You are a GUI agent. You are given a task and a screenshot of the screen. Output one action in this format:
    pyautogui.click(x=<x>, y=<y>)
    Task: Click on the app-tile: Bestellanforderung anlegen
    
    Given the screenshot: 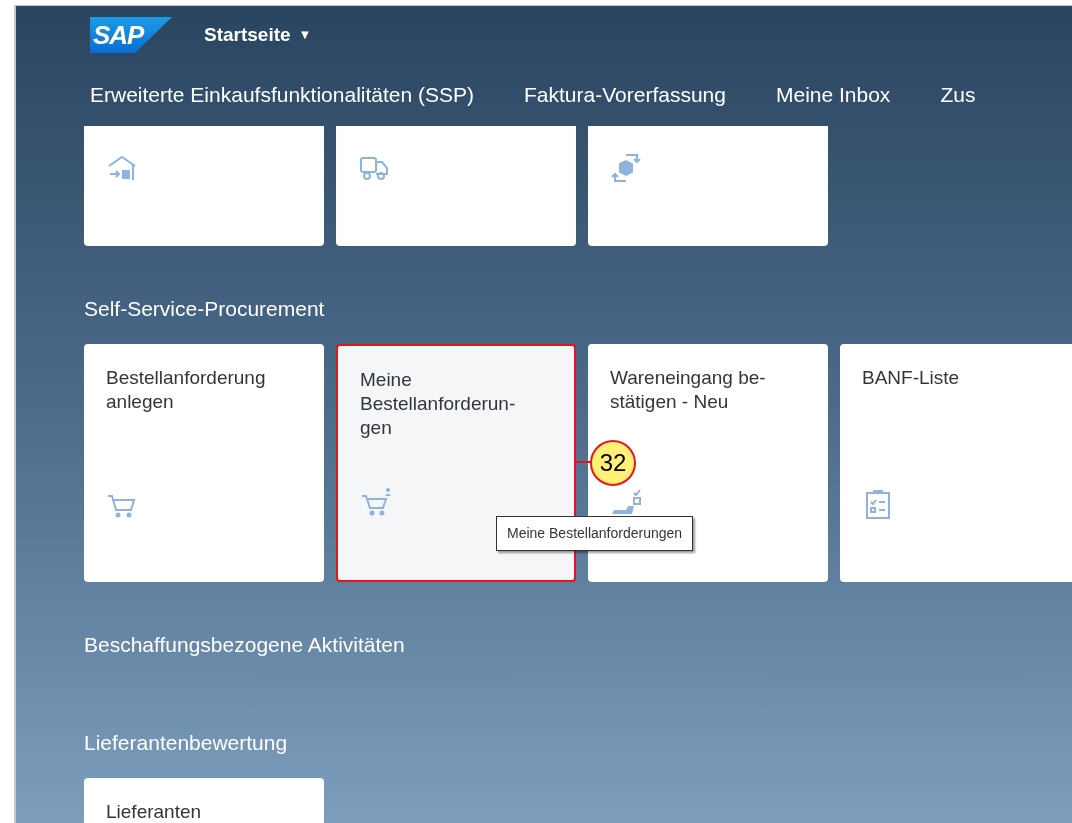 What is the action you would take?
    pyautogui.click(x=204, y=463)
    